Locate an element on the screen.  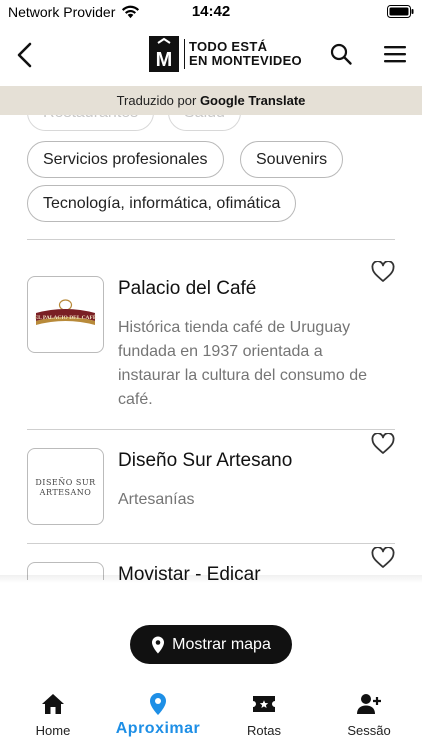
business-name: Diseño Sur Artesano is located at coordinates (205, 461).